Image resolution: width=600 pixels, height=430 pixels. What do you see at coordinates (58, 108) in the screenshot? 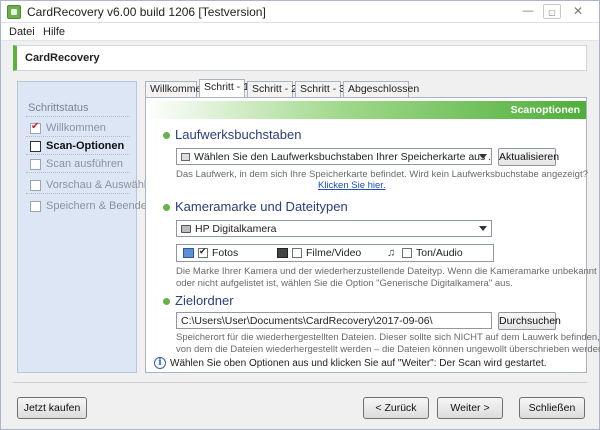
I see `sidebar-title: Schrittstatus` at bounding box center [58, 108].